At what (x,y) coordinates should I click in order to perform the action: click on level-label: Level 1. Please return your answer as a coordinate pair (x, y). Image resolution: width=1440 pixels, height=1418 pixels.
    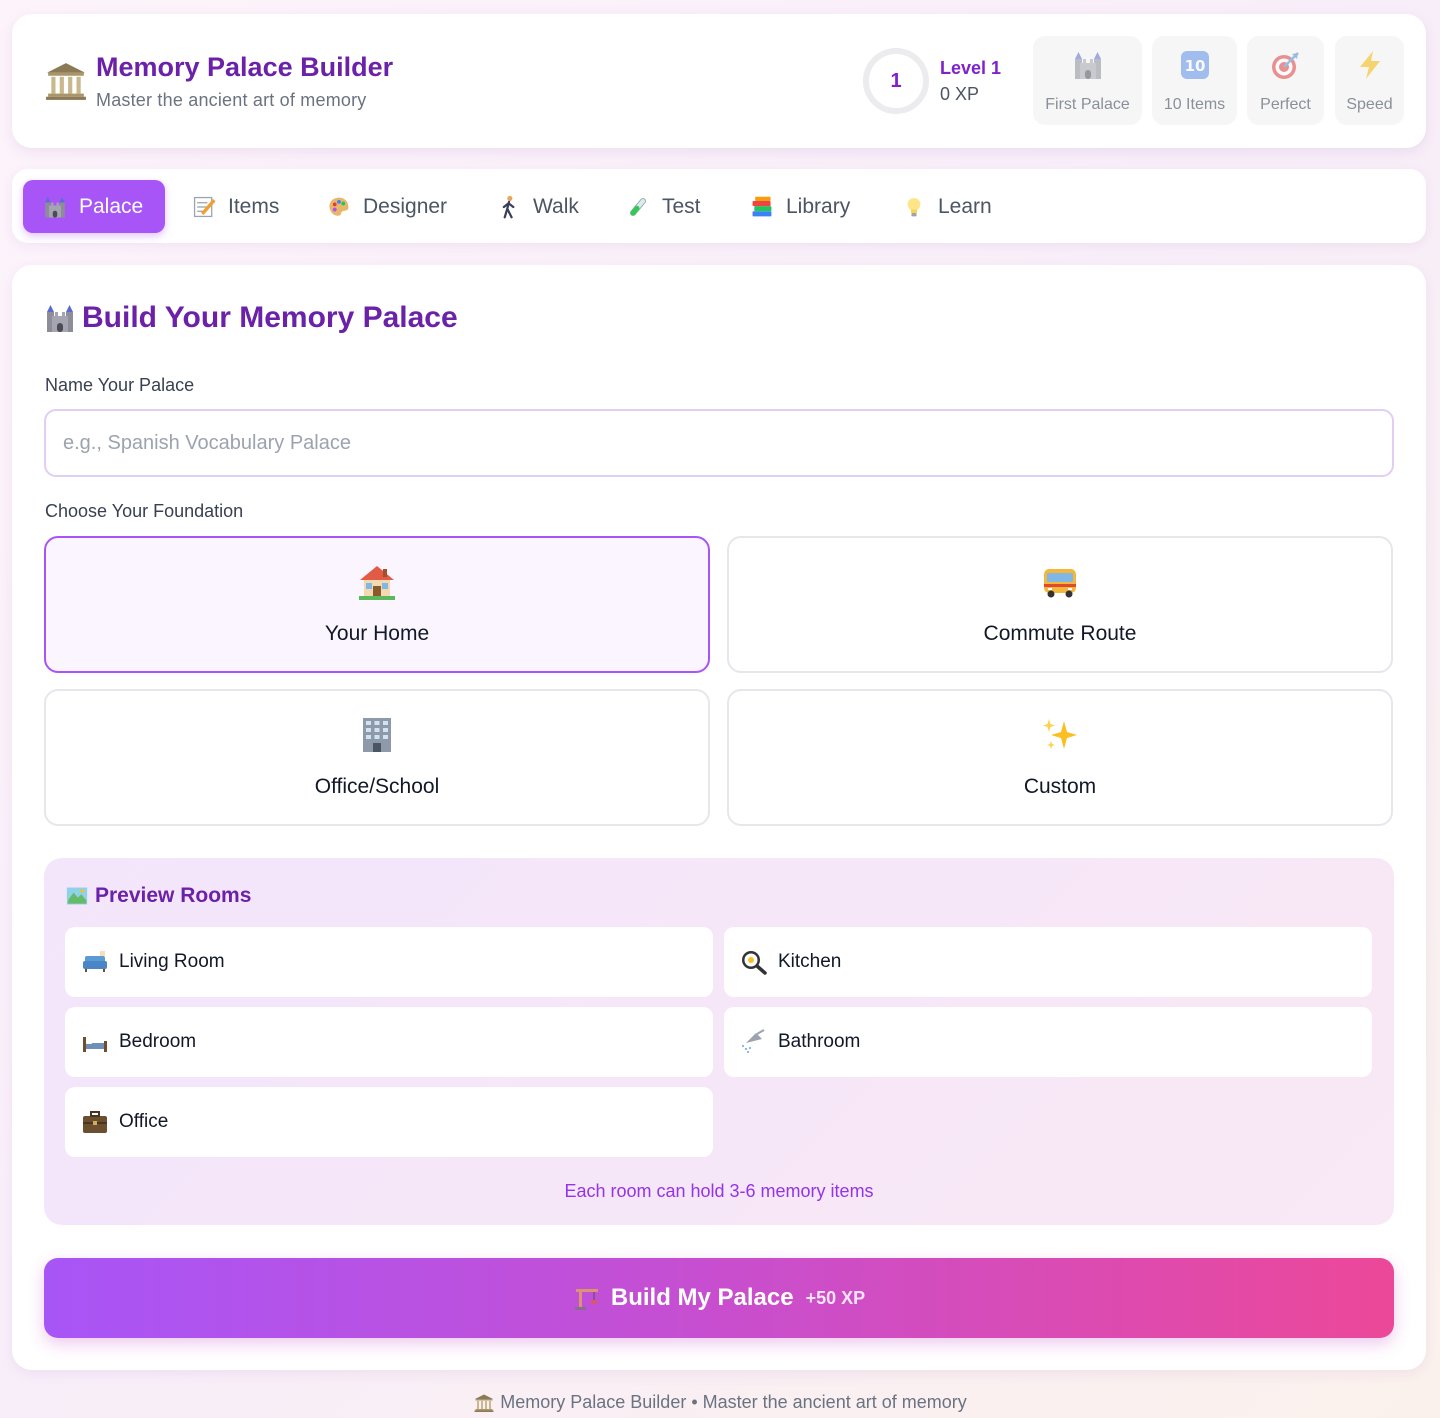
    Looking at the image, I should click on (971, 68).